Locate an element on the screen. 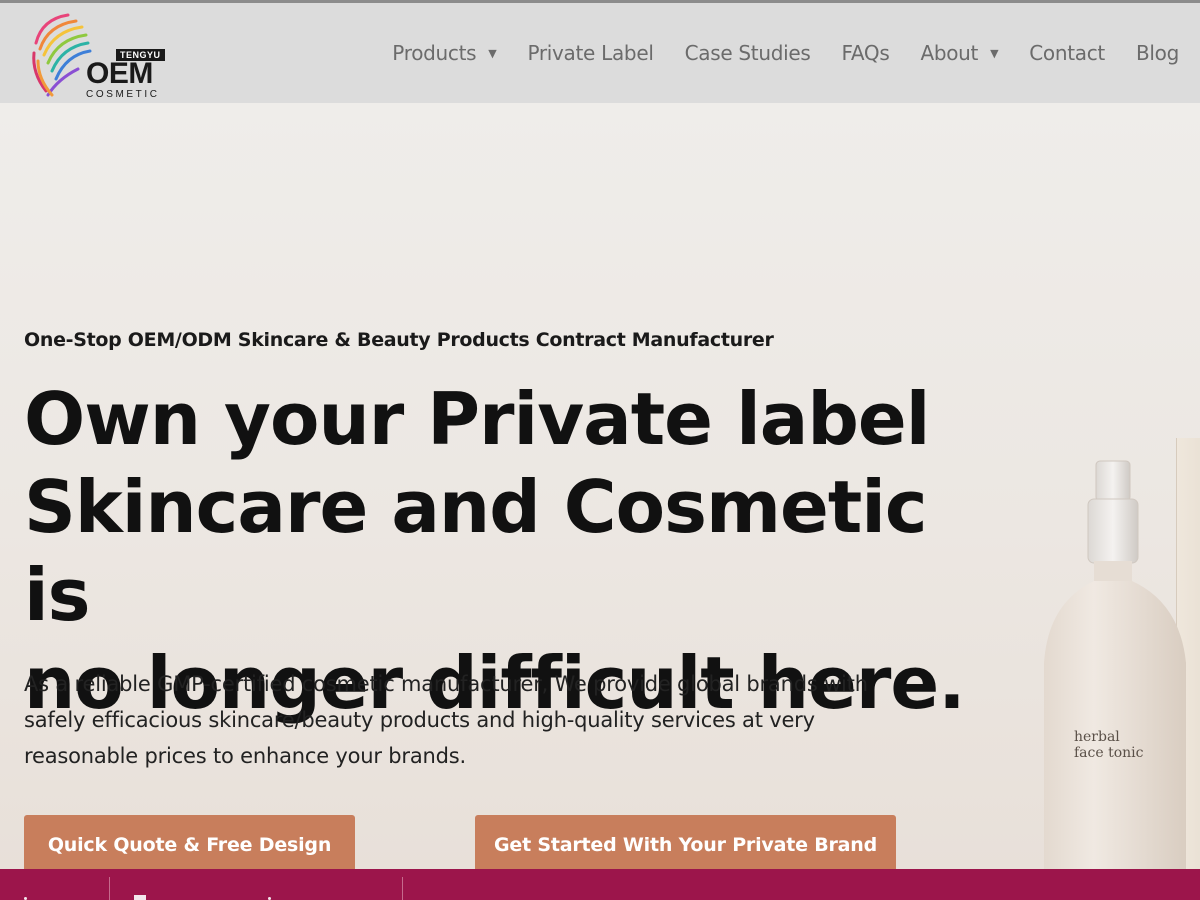  nav-item-private-label: Private Label is located at coordinates (590, 53).